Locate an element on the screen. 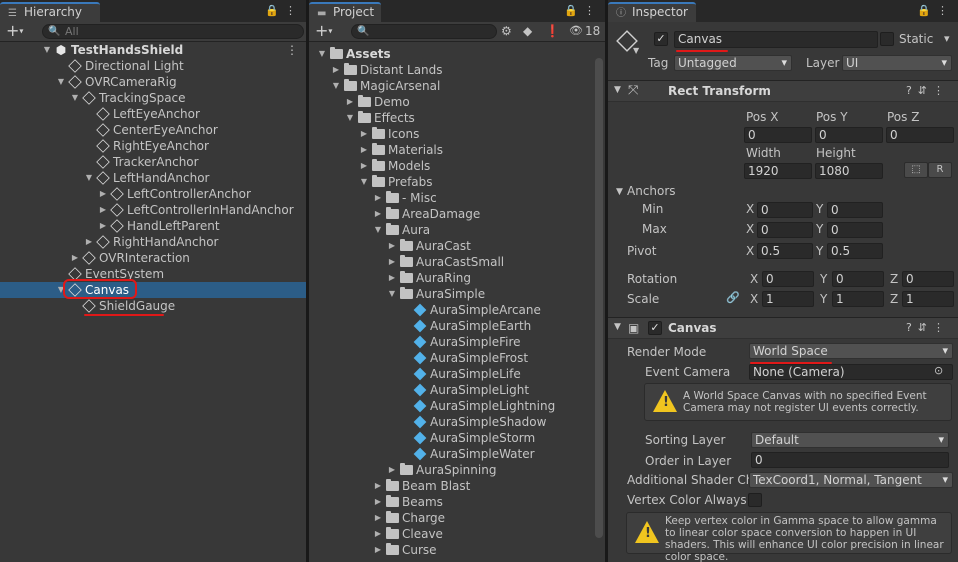 This screenshot has width=958, height=562. scale-x-field: 1 is located at coordinates (788, 299).